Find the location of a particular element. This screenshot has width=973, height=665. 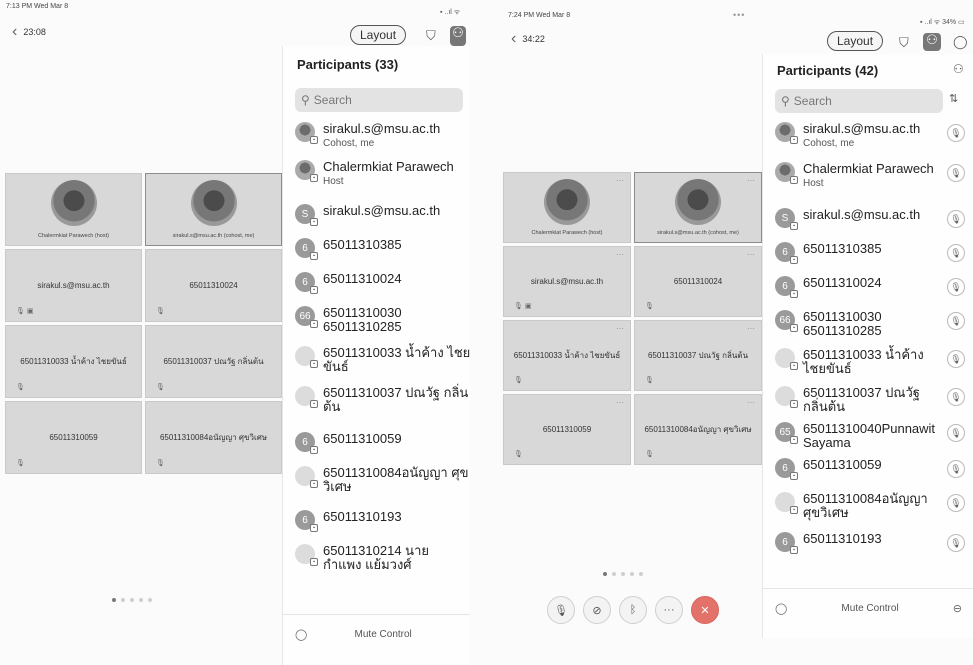

more-icon: ⊖ is located at coordinates (957, 608).